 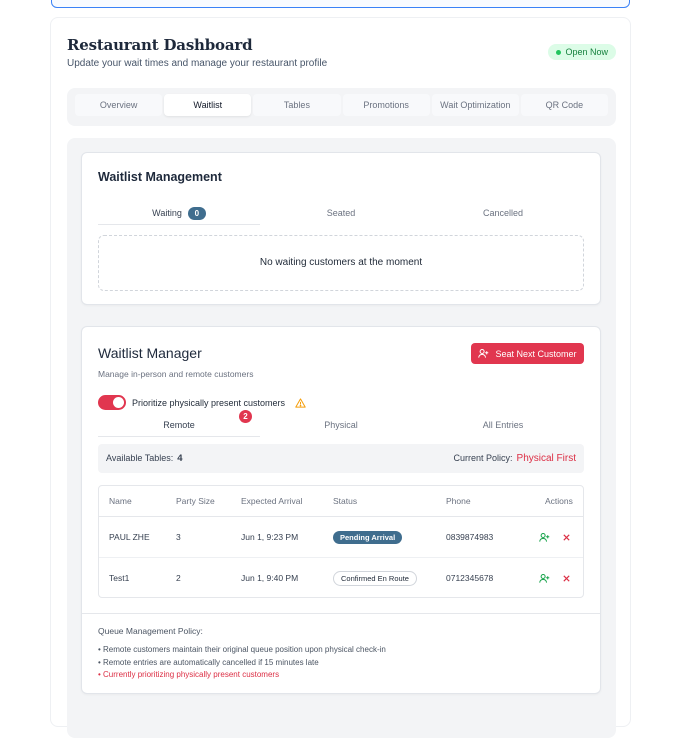 What do you see at coordinates (300, 402) in the screenshot?
I see `warning-icon` at bounding box center [300, 402].